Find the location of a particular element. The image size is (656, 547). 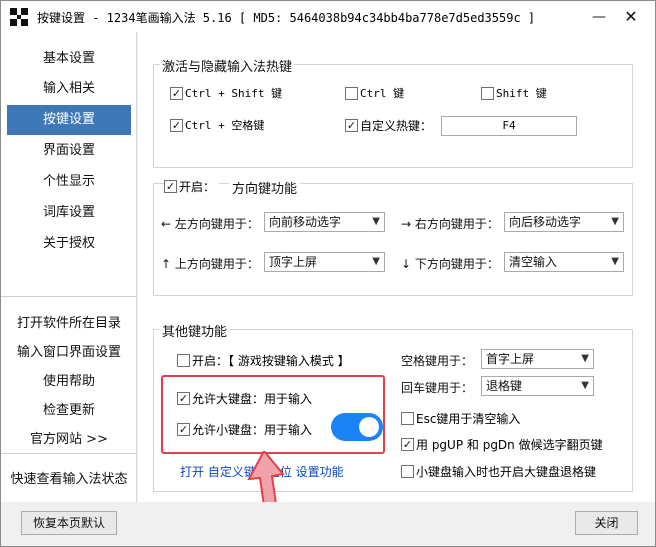

enter-key-select: 退格键 ▼ is located at coordinates (537, 386).